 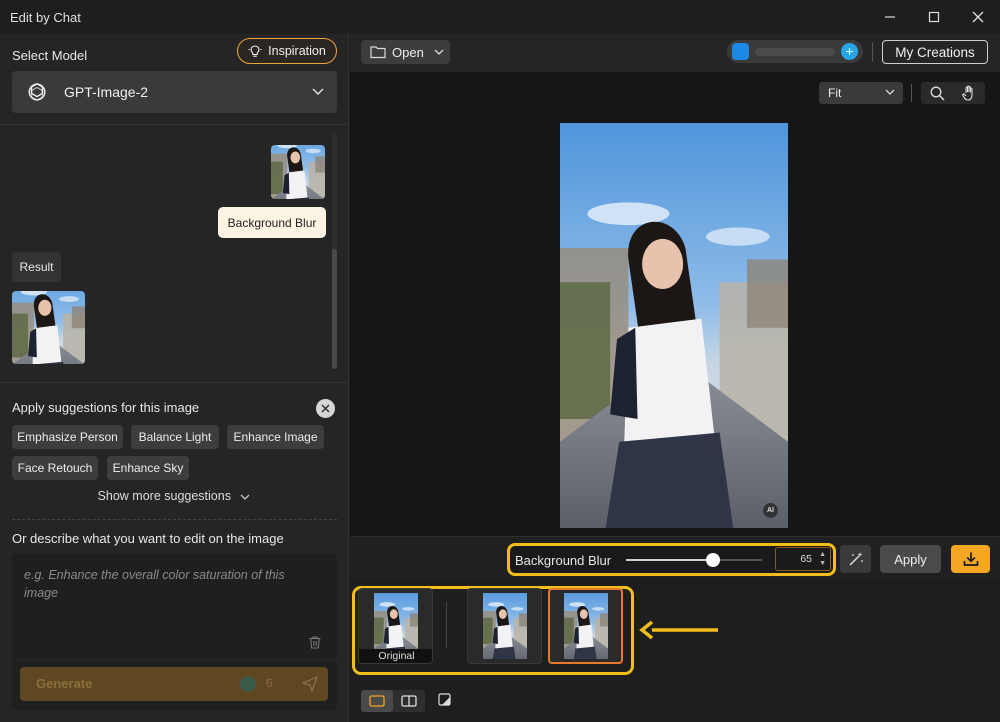 I want to click on title-bar: Edit by Chat, so click(x=500, y=17).